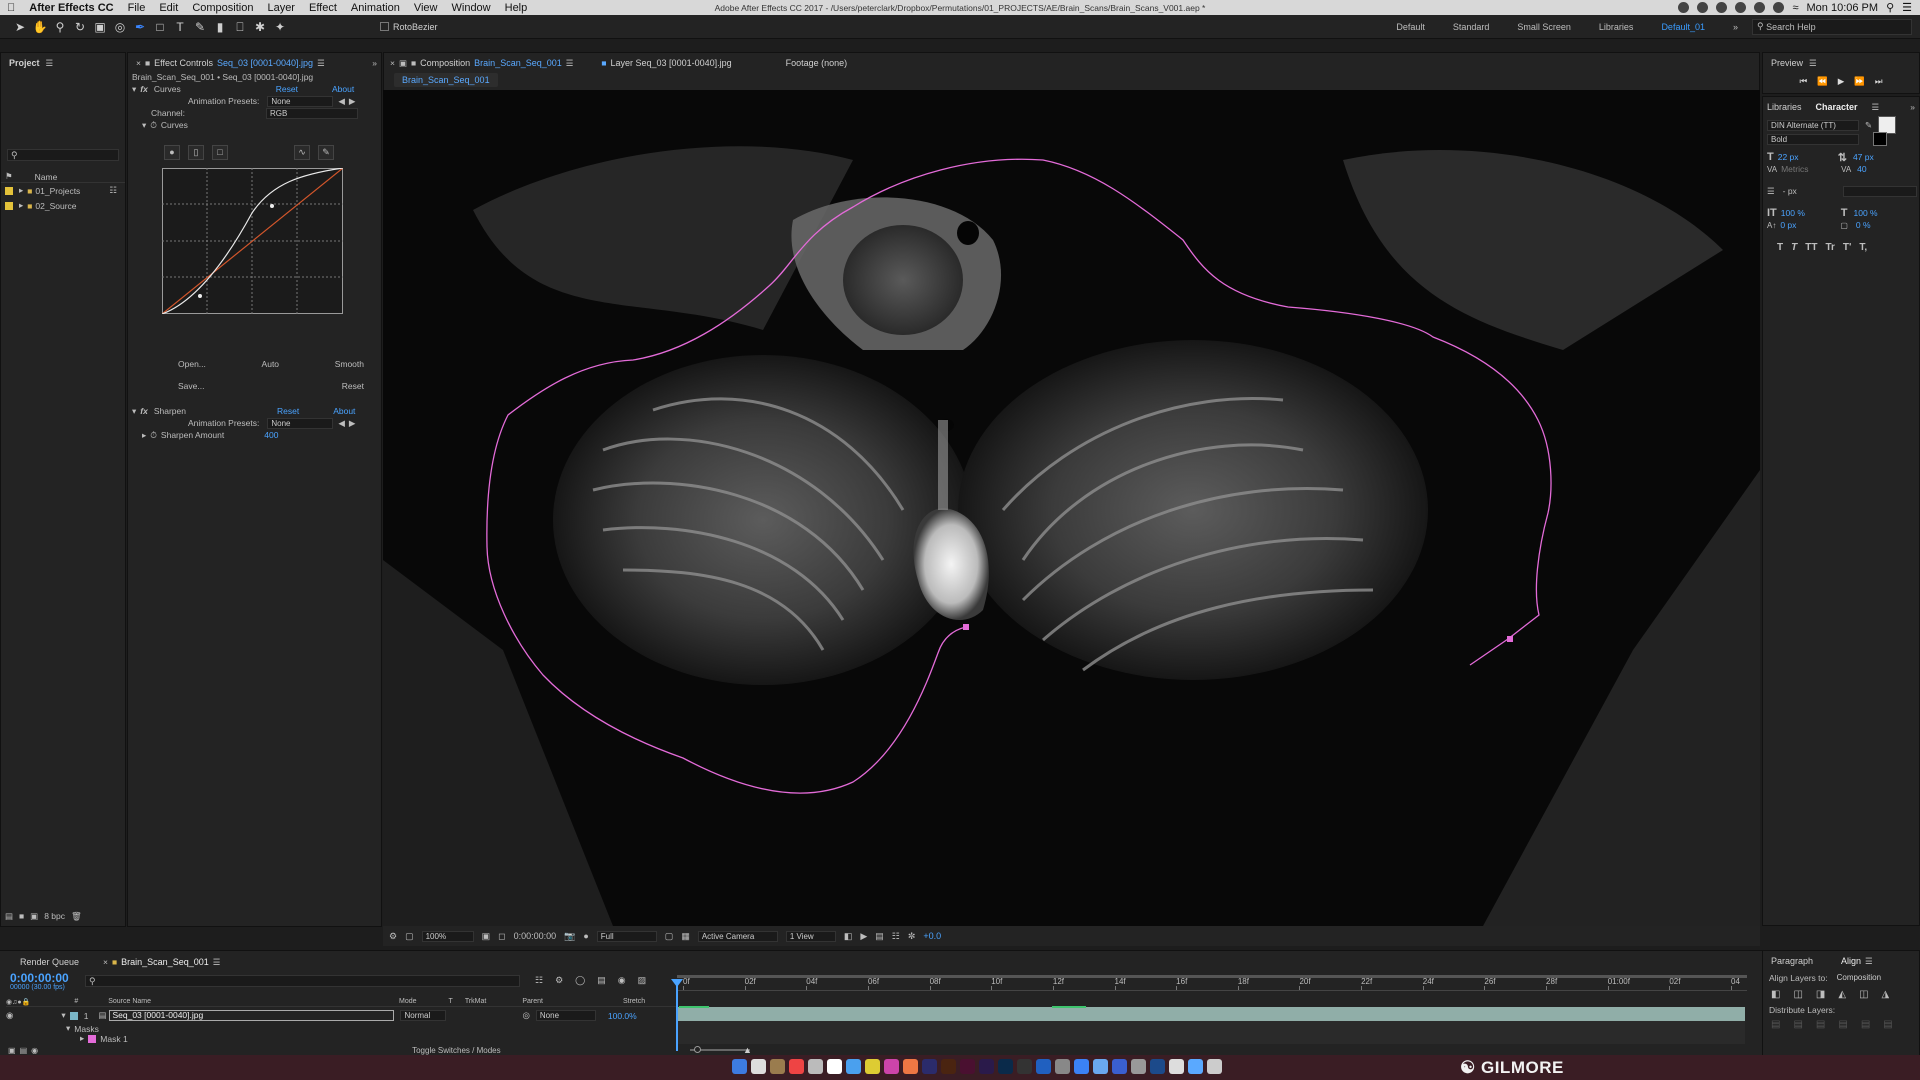 Image resolution: width=1920 pixels, height=1080 pixels. Describe the element at coordinates (349, 364) in the screenshot. I see `curves-smooth-button: Smooth` at that location.